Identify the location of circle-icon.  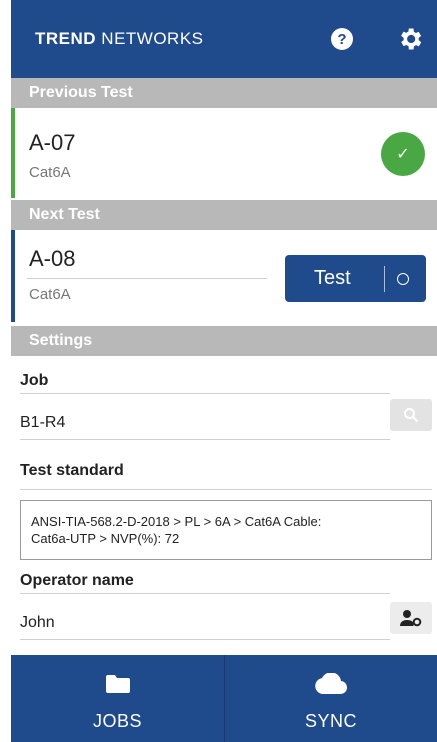
(403, 278).